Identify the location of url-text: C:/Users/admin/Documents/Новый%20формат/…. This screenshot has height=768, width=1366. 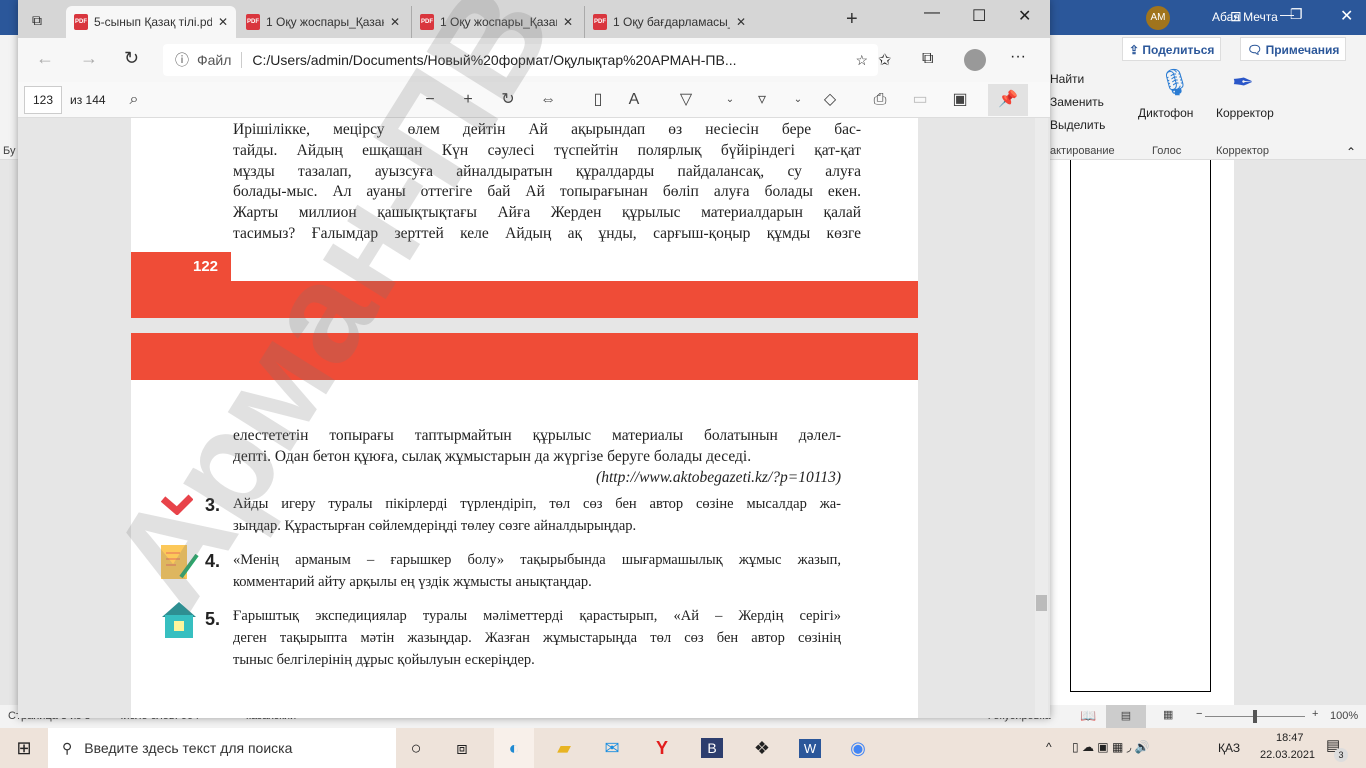
(494, 60).